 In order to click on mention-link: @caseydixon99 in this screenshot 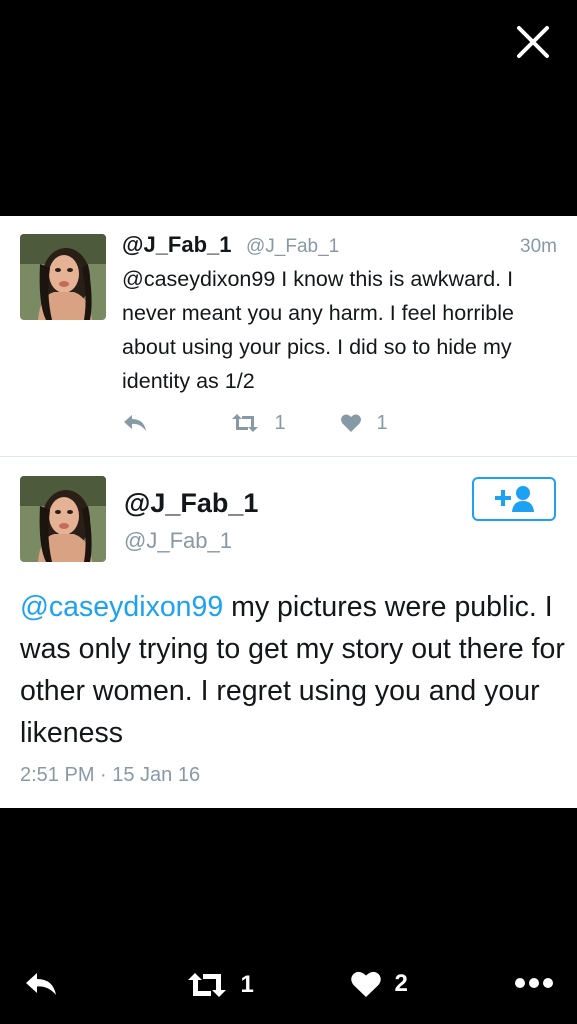, I will do `click(121, 607)`.